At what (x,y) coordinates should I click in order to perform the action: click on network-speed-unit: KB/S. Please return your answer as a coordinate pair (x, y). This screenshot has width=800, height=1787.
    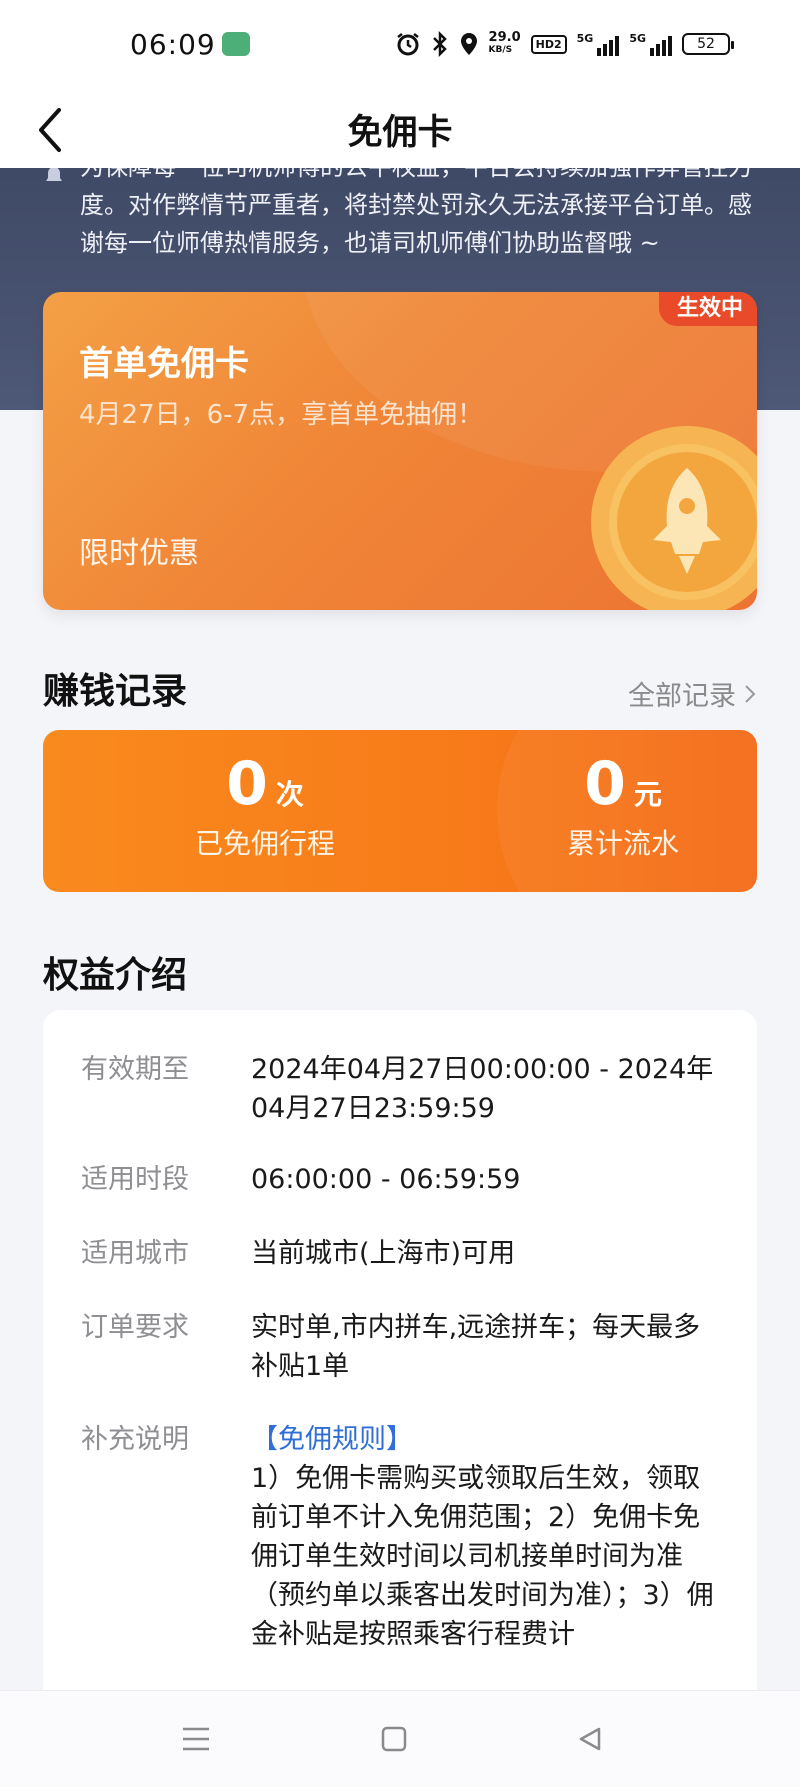
    Looking at the image, I should click on (500, 50).